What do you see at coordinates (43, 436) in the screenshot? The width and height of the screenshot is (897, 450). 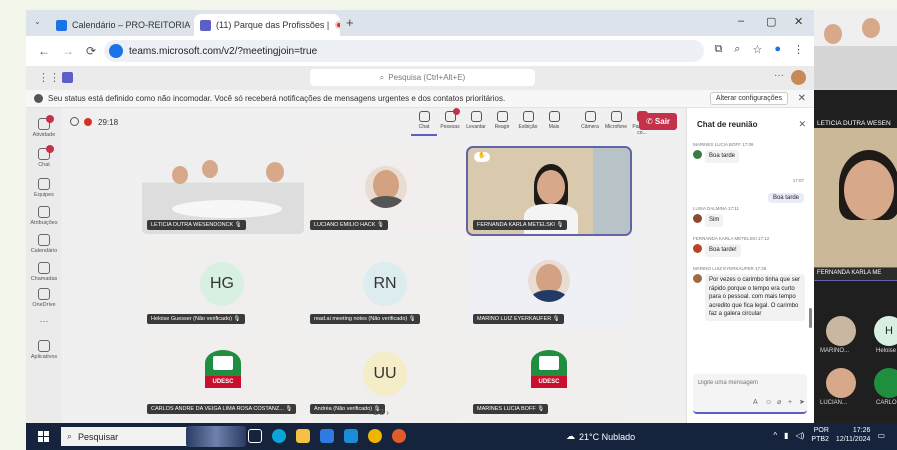 I see `windows-start-icon` at bounding box center [43, 436].